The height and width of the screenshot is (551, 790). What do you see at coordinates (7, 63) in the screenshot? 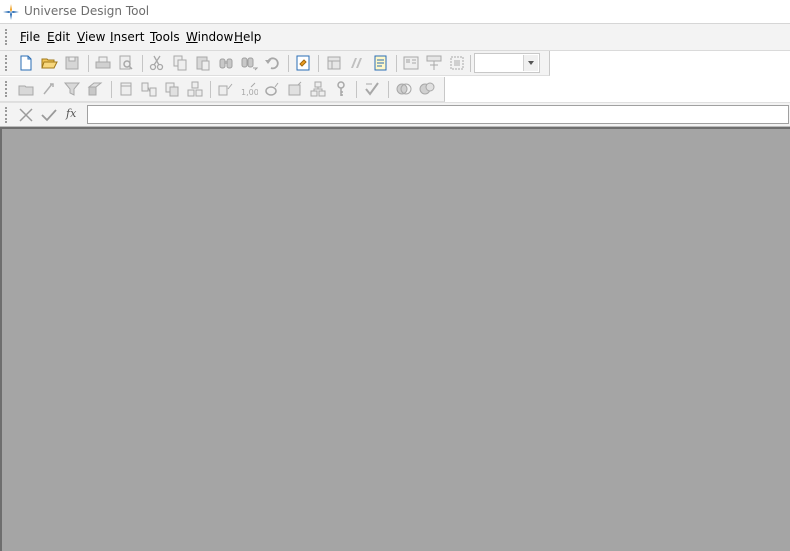
I see `standard-toolbar-grip` at bounding box center [7, 63].